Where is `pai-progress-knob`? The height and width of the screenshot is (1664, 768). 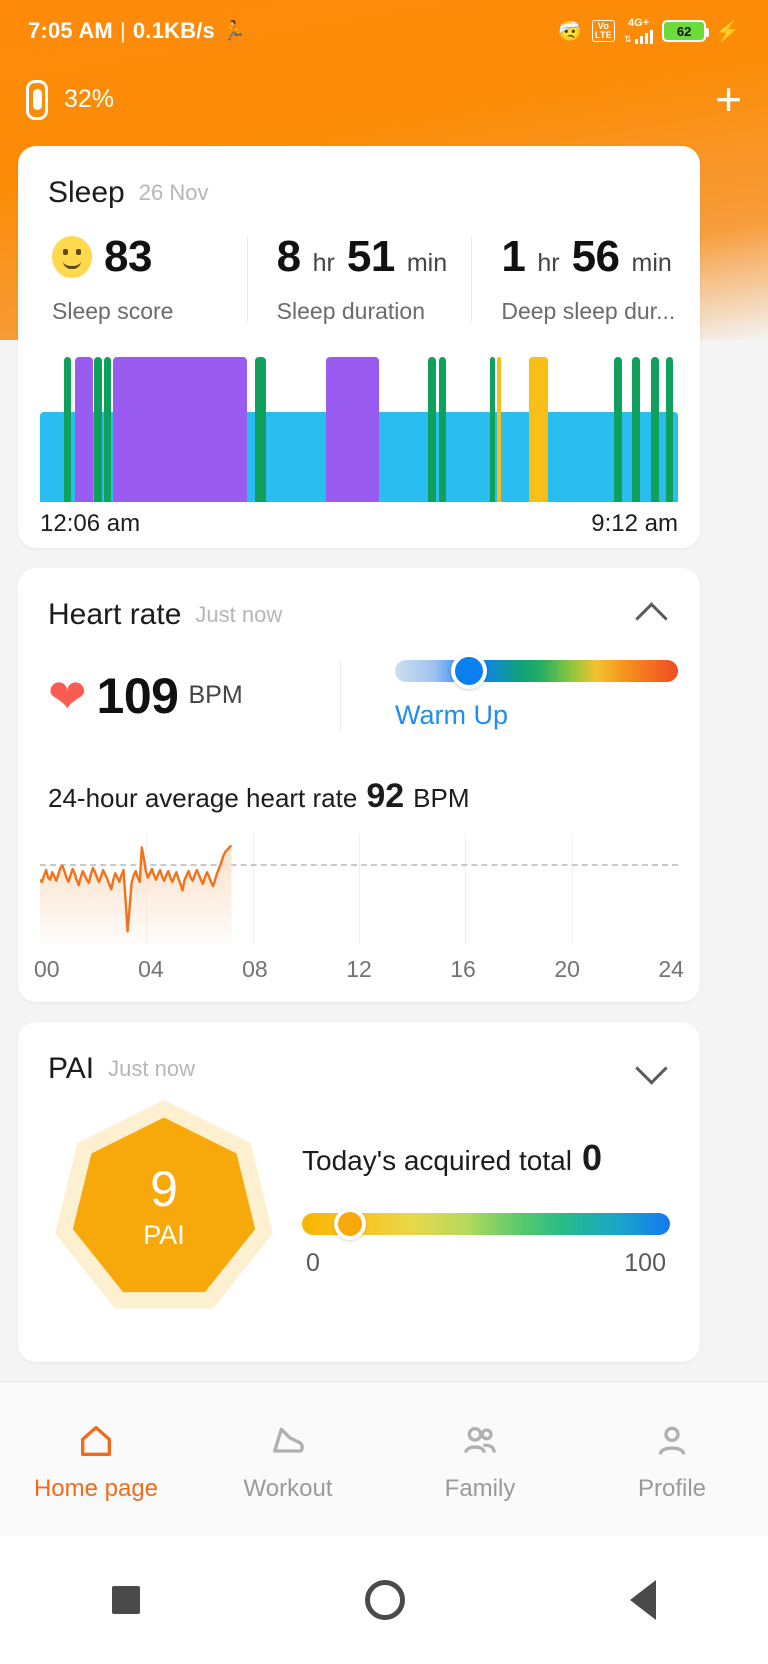
pai-progress-knob is located at coordinates (349, 1224).